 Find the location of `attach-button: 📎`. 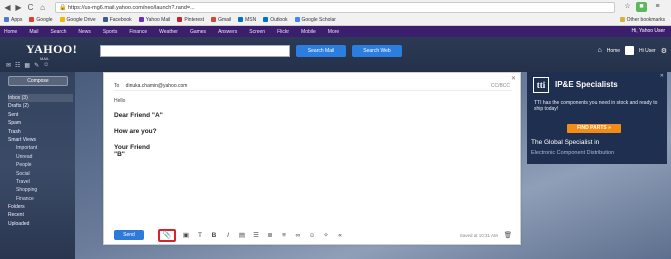

attach-button: 📎 is located at coordinates (167, 235).